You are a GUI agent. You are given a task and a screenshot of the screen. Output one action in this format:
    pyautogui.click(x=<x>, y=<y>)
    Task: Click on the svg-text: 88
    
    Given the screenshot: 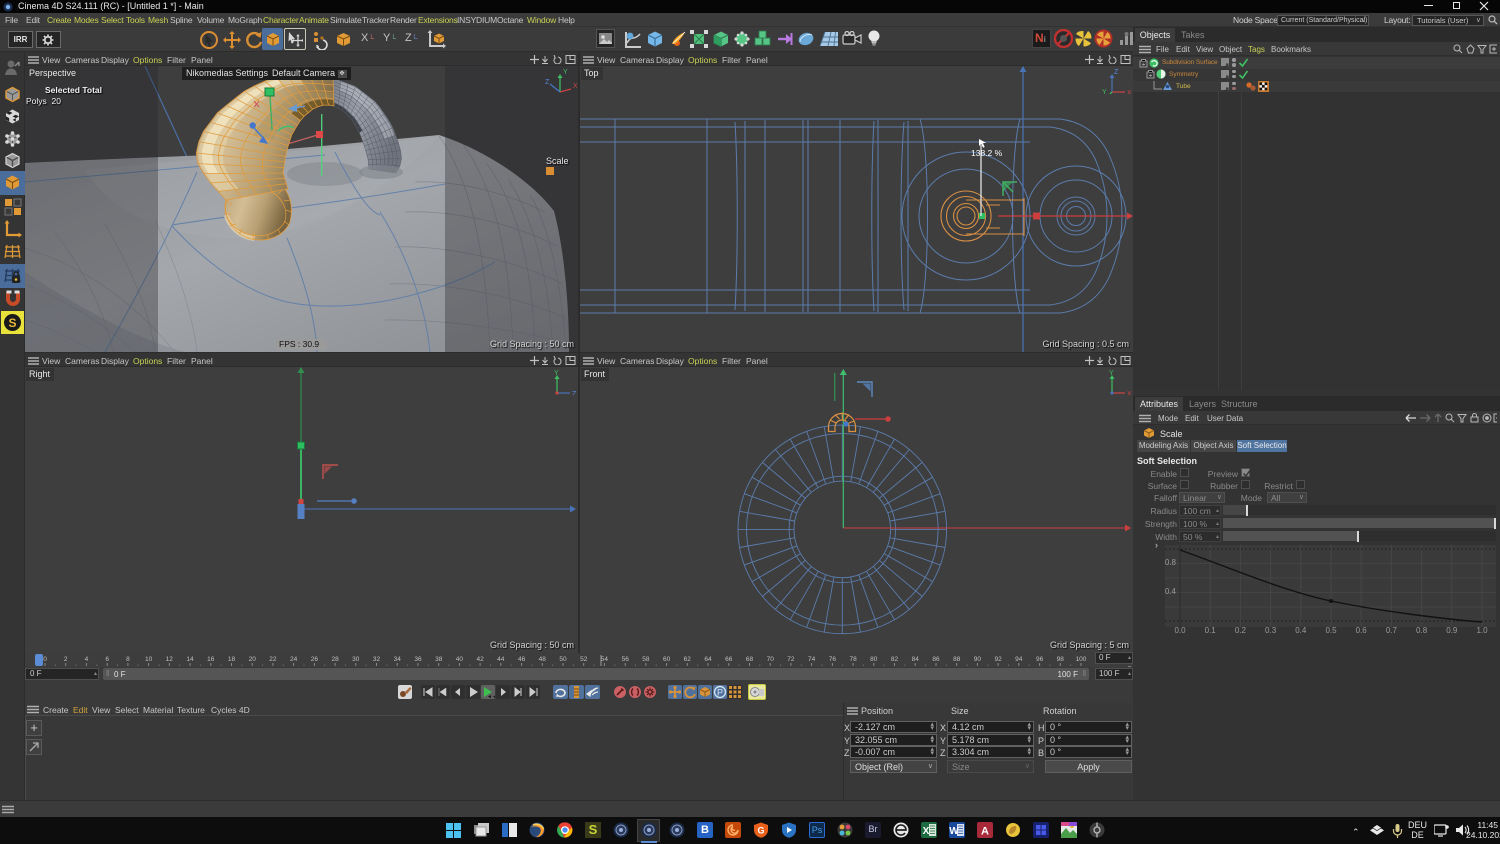 What is the action you would take?
    pyautogui.click(x=957, y=659)
    